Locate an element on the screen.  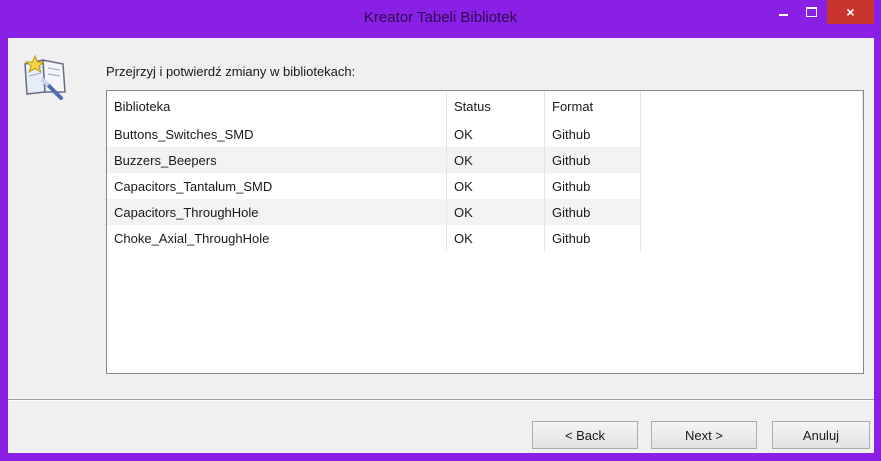
close-button: × is located at coordinates (850, 12).